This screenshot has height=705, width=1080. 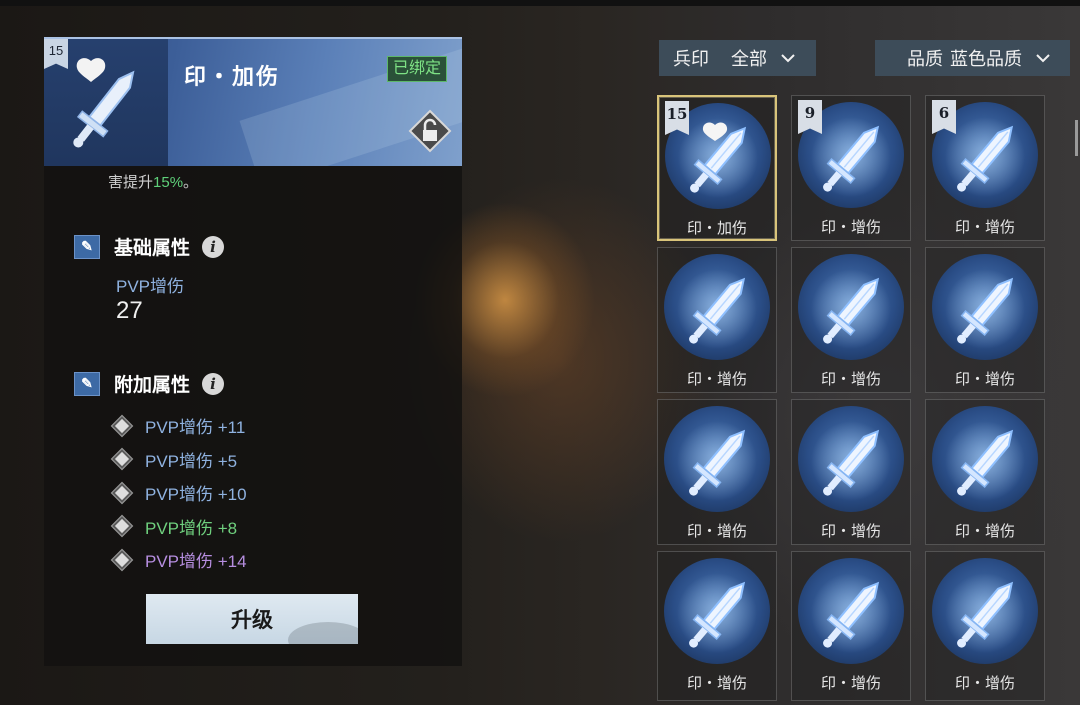 I want to click on item-label: 印・加伤, so click(x=716, y=228).